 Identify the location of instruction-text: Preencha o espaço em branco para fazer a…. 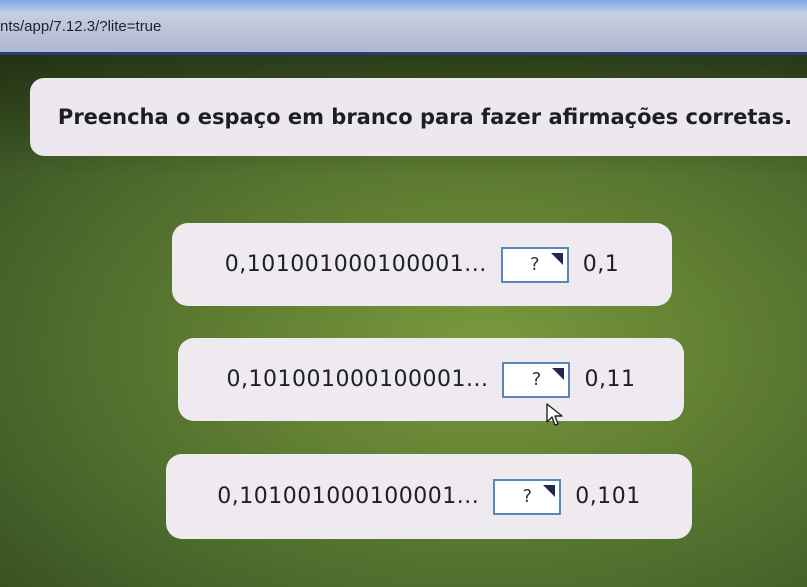
(425, 117).